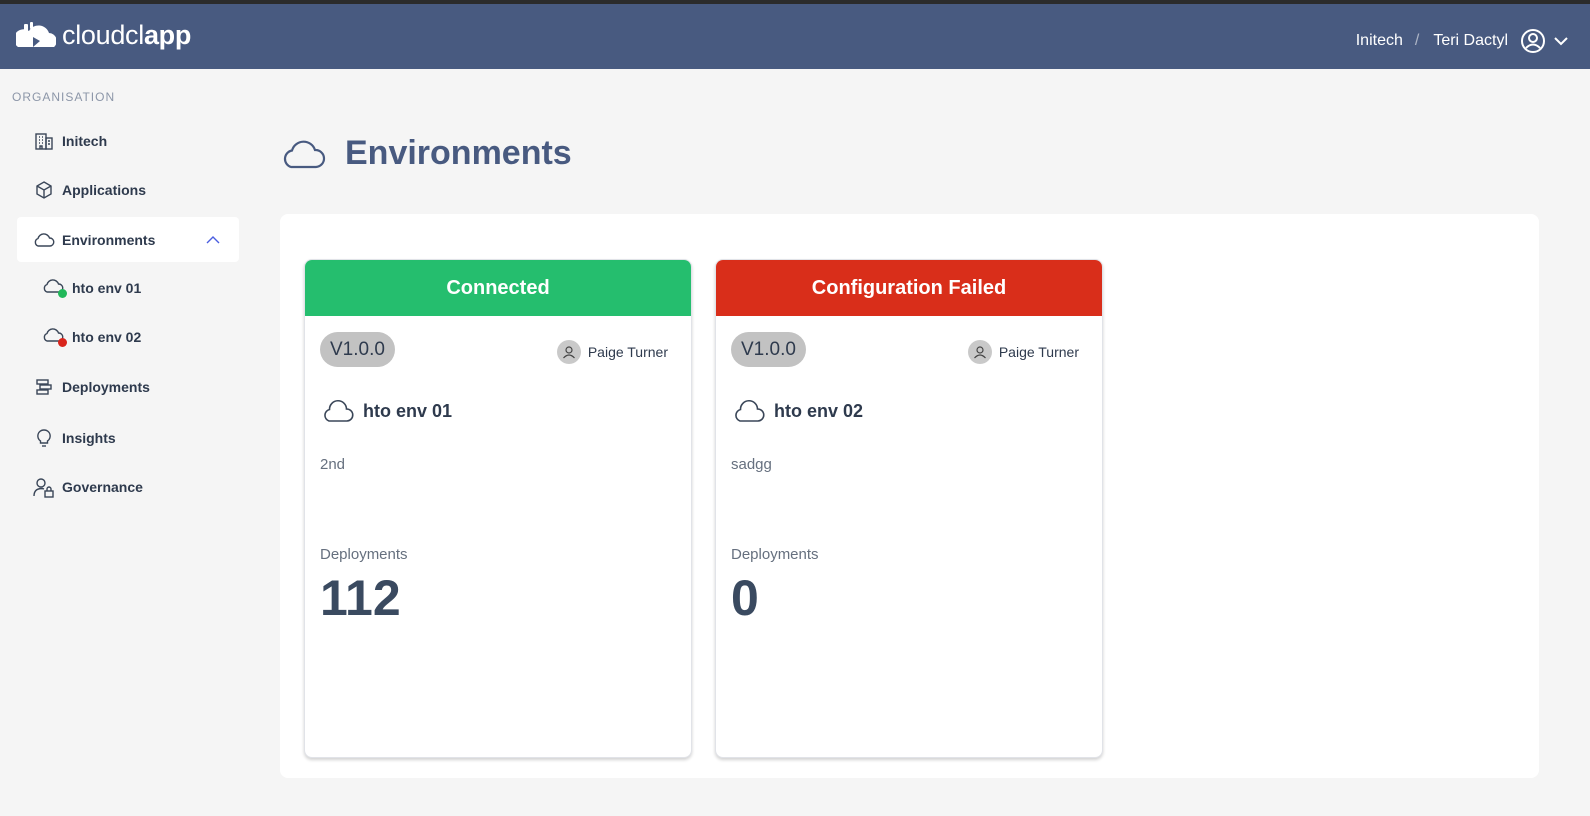  What do you see at coordinates (751, 464) in the screenshot?
I see `environment-description: sadgg` at bounding box center [751, 464].